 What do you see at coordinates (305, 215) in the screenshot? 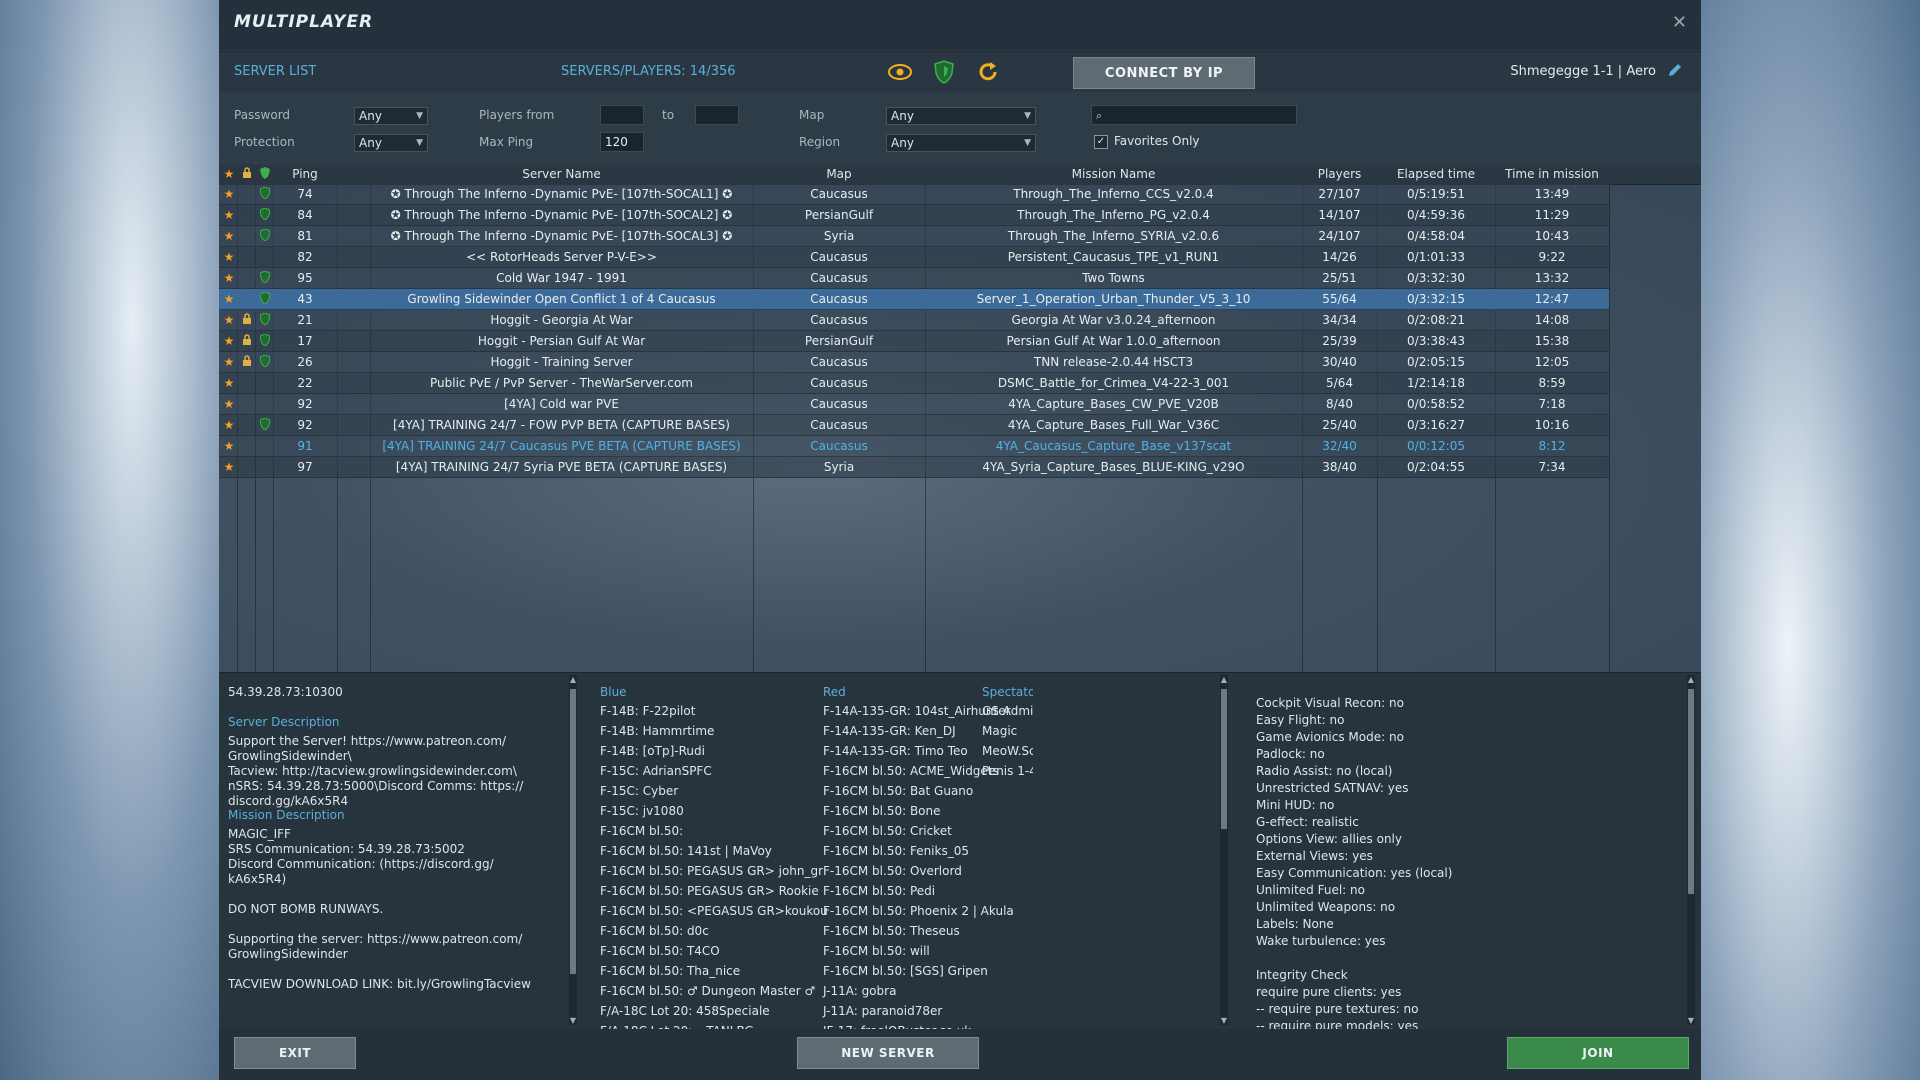
I see `cell-ping: 84` at bounding box center [305, 215].